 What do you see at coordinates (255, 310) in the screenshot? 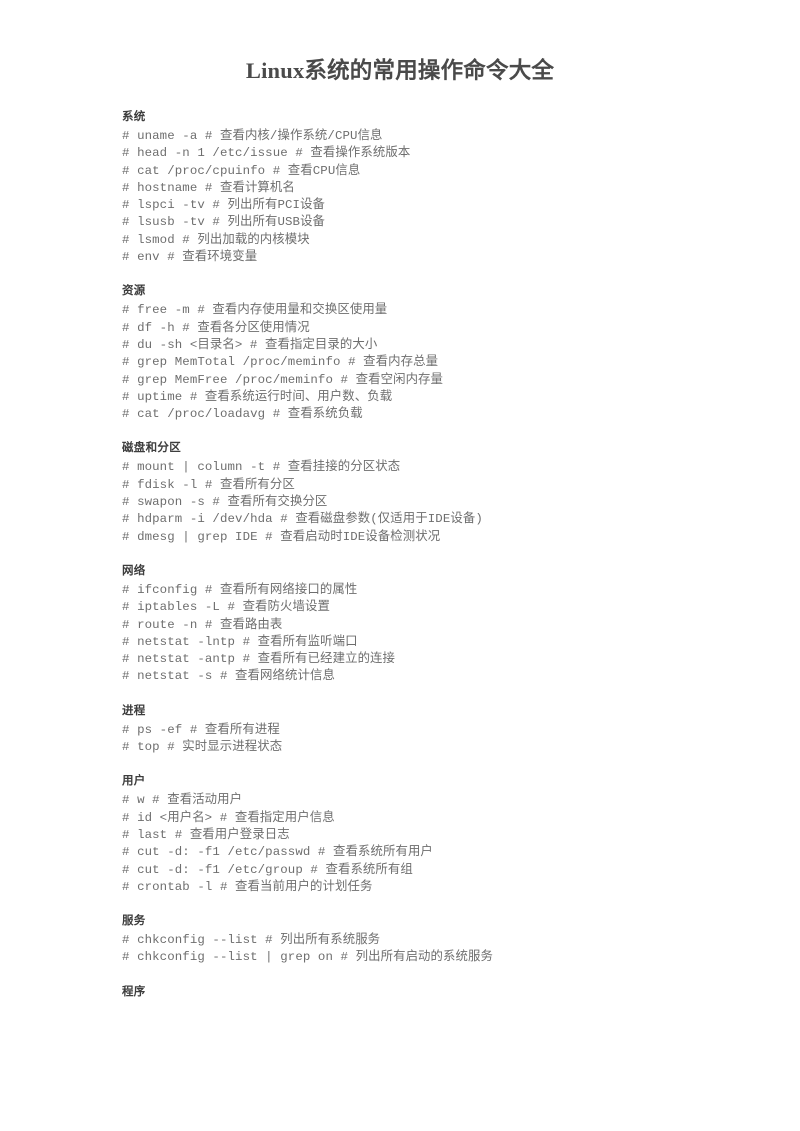
I see `command-line: # free -m # 查看内存使用量和交换区使用量` at bounding box center [255, 310].